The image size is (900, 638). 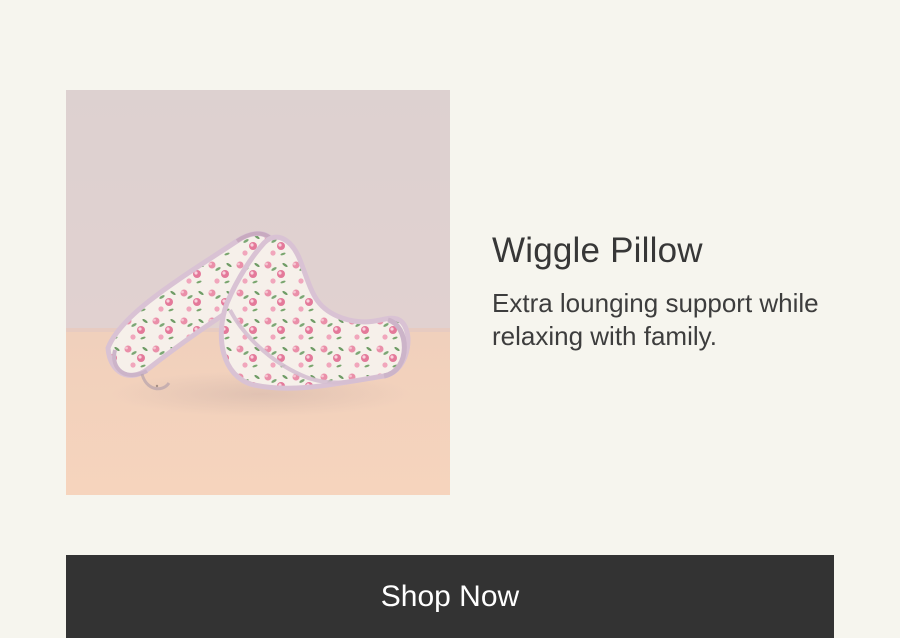 I want to click on shop-now-button: Shop Now, so click(x=450, y=596).